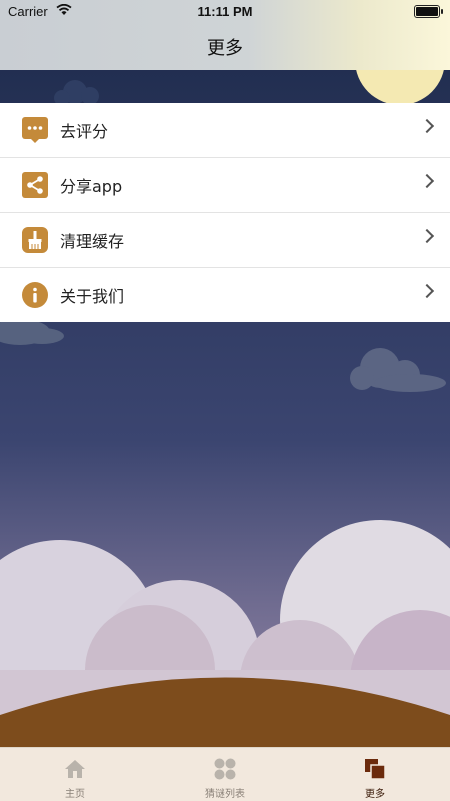  Describe the element at coordinates (35, 185) in the screenshot. I see `share-icon` at that location.